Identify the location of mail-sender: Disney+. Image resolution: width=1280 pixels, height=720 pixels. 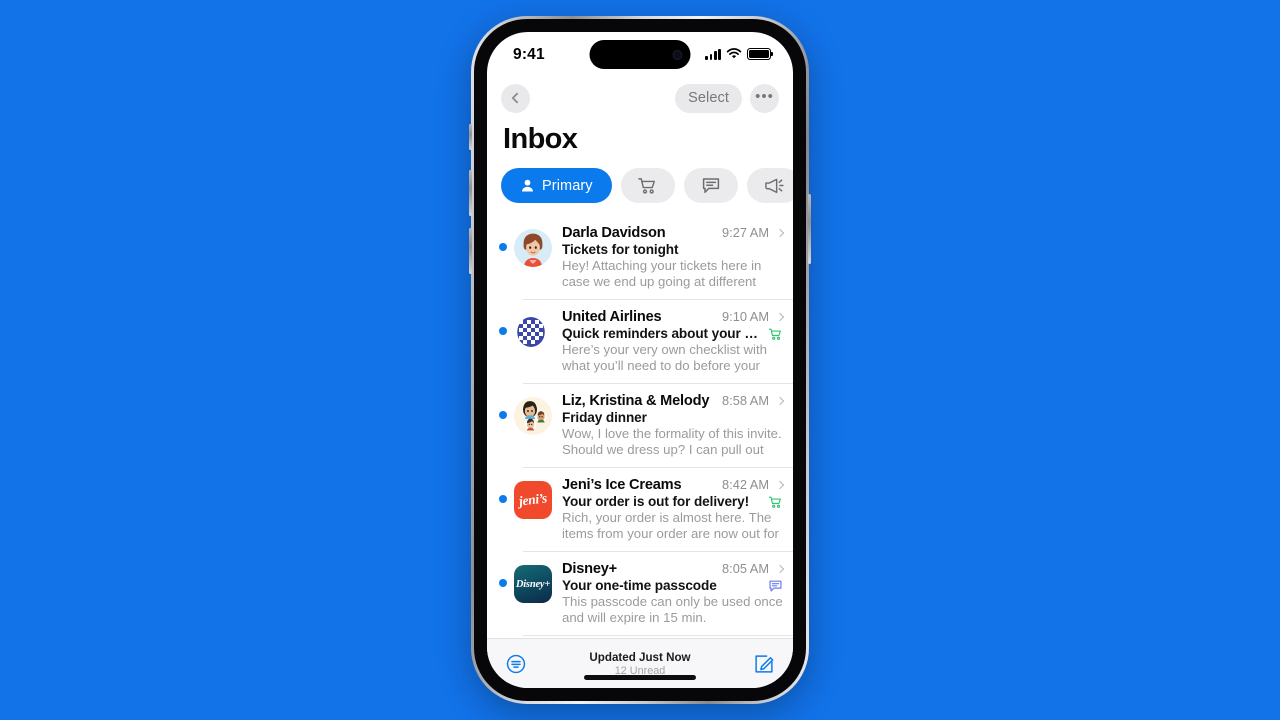
(589, 569).